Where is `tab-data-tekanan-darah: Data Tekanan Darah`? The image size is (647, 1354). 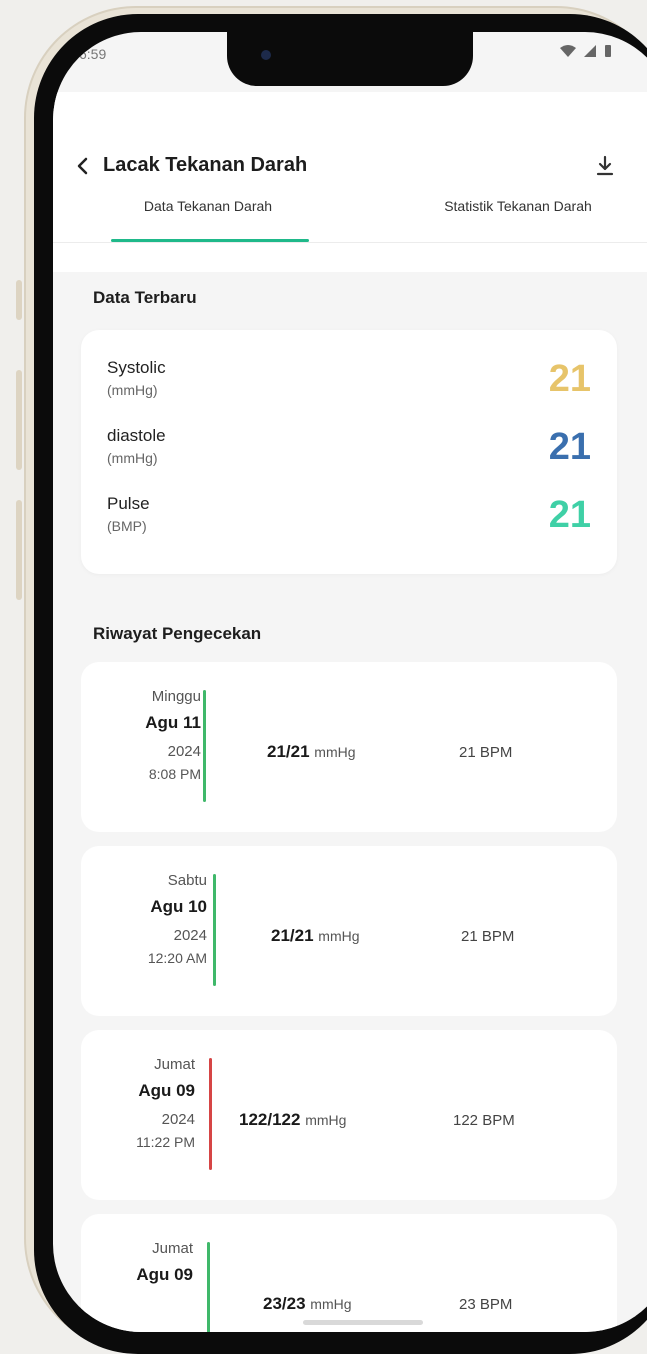 tab-data-tekanan-darah: Data Tekanan Darah is located at coordinates (208, 212).